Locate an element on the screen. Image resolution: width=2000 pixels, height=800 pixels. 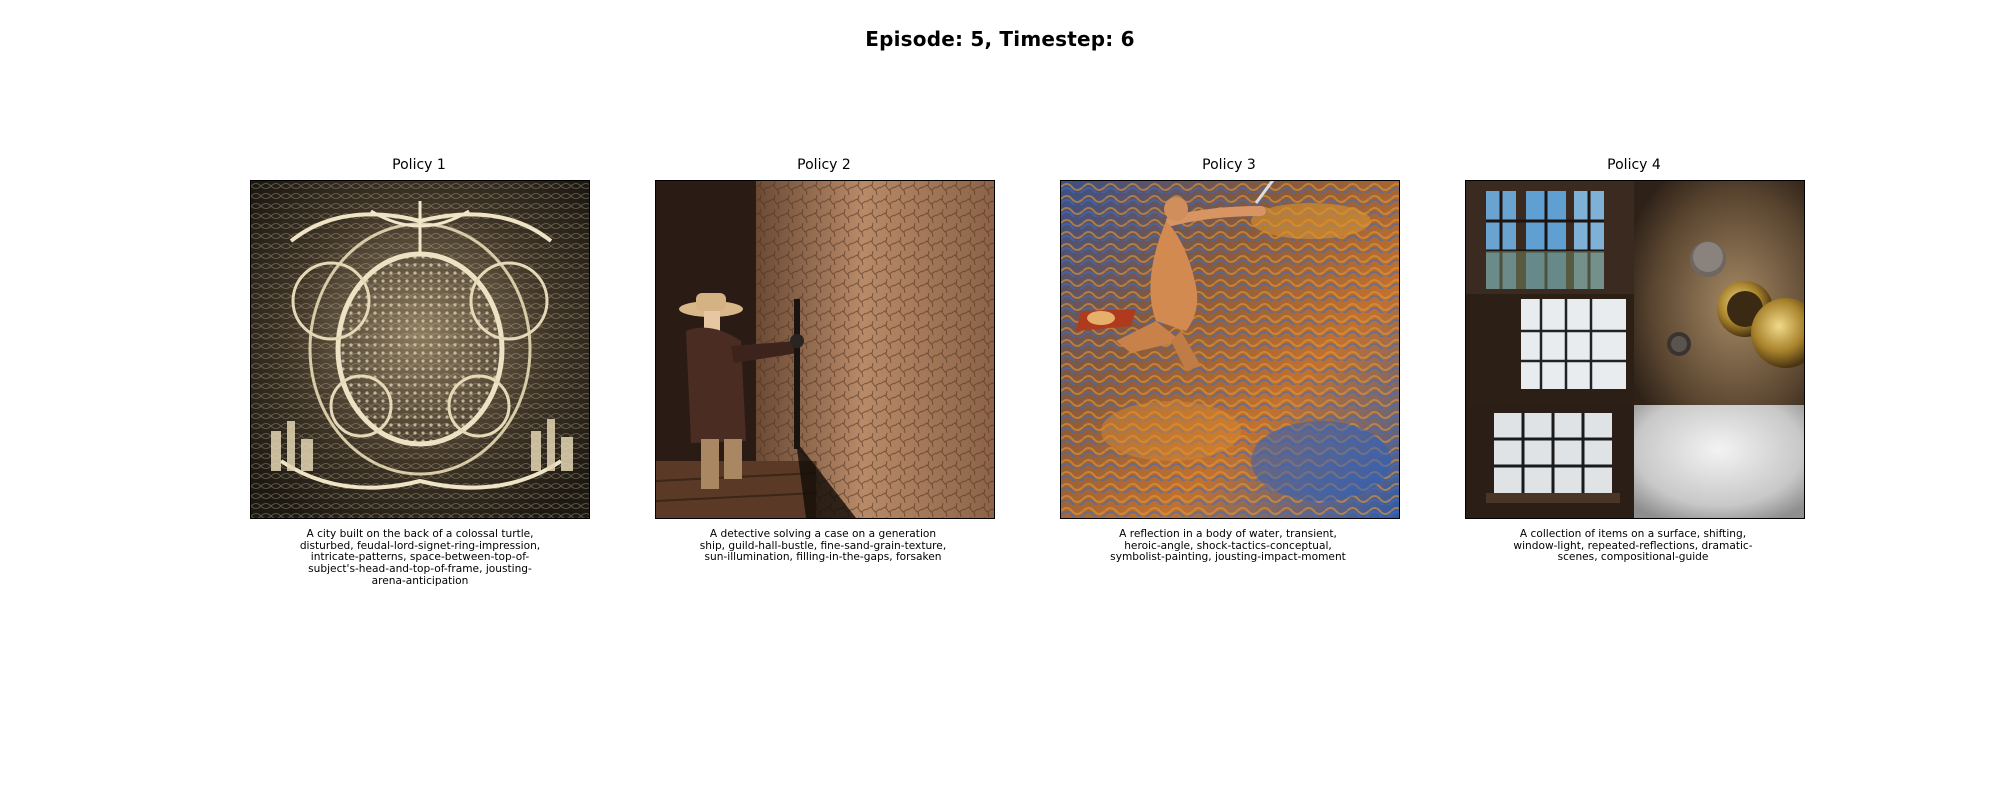
policy-4-image is located at coordinates (1635, 349).